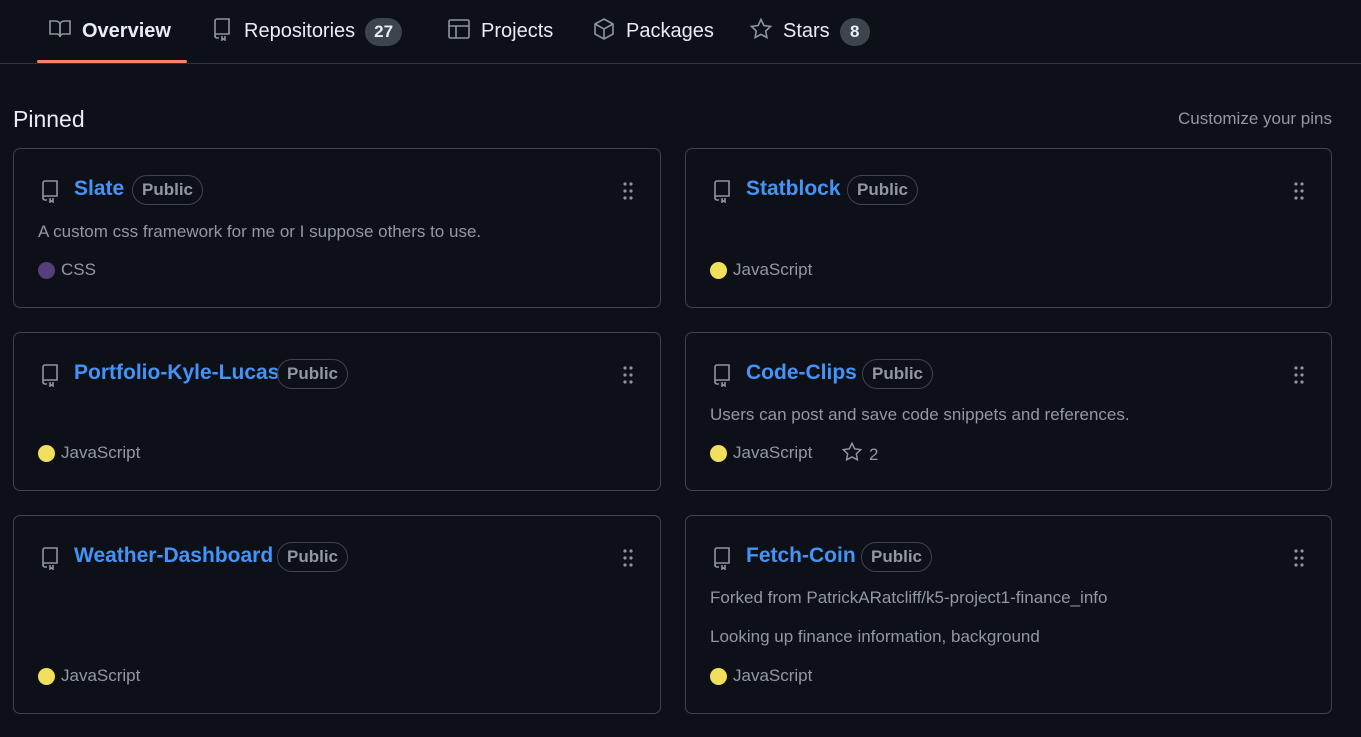 This screenshot has height=737, width=1361. Describe the element at coordinates (78, 269) in the screenshot. I see `language-label: CSS` at that location.